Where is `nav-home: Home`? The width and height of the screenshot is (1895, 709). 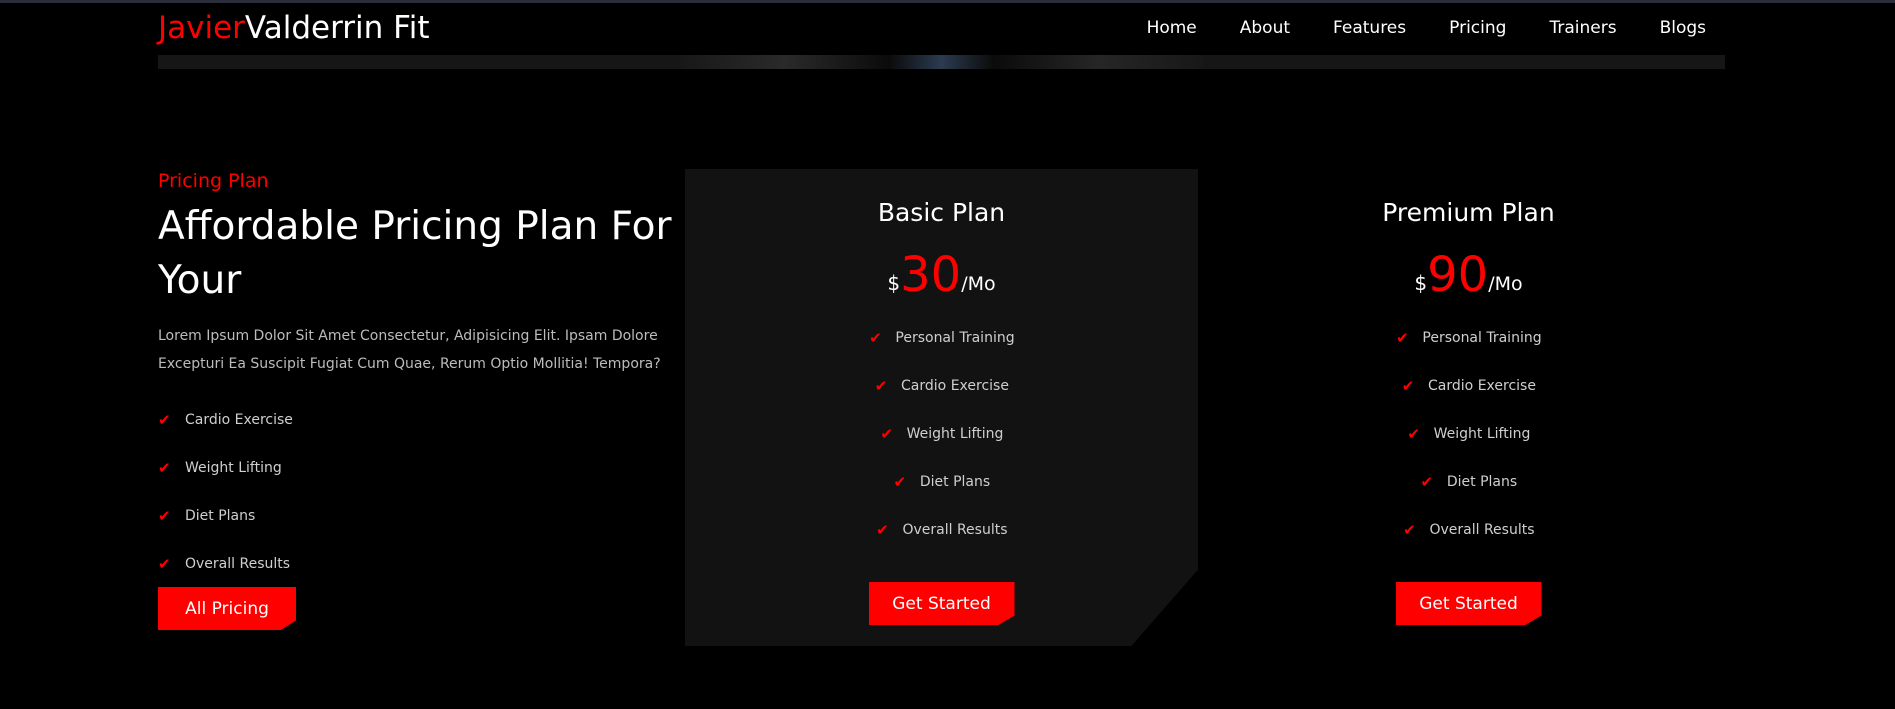
nav-home: Home is located at coordinates (1172, 28).